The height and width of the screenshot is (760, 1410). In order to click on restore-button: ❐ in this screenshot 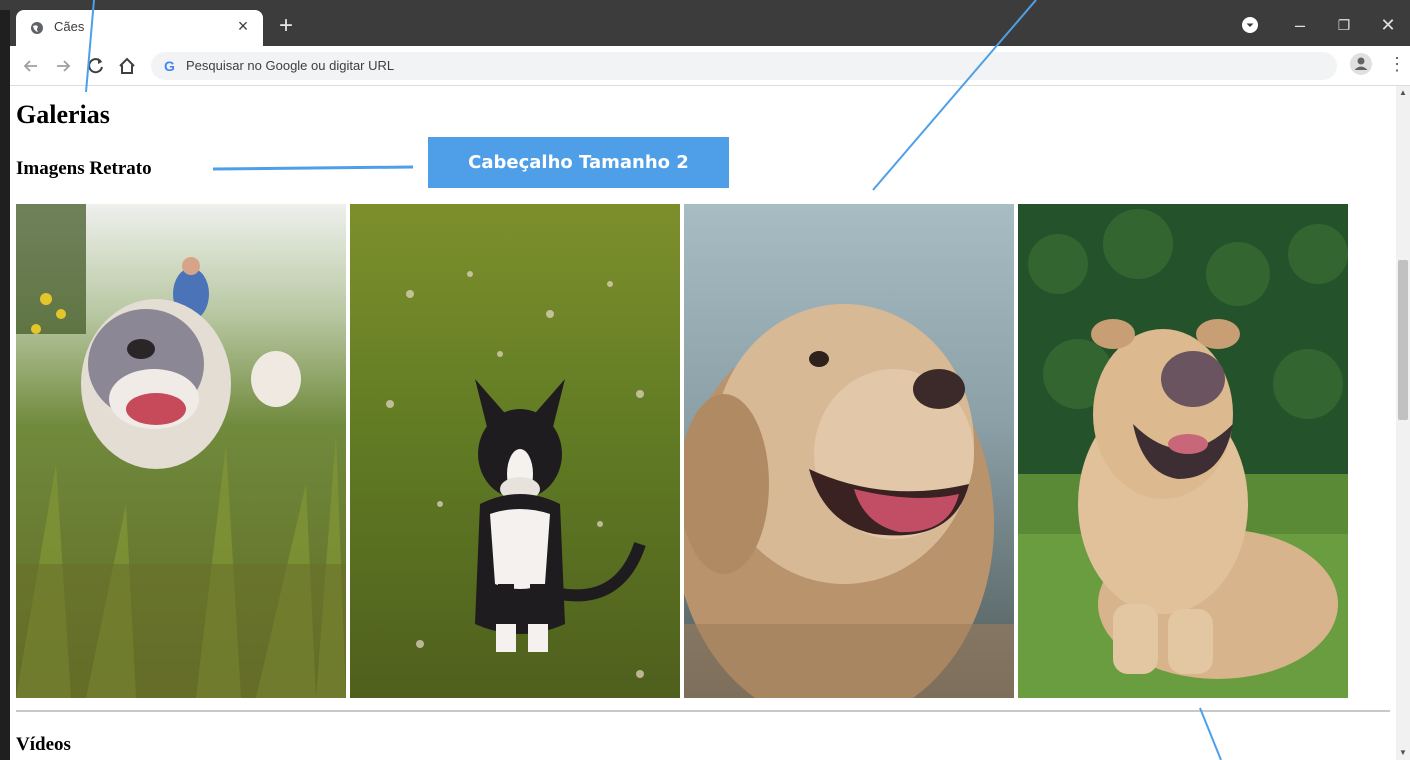, I will do `click(1344, 25)`.